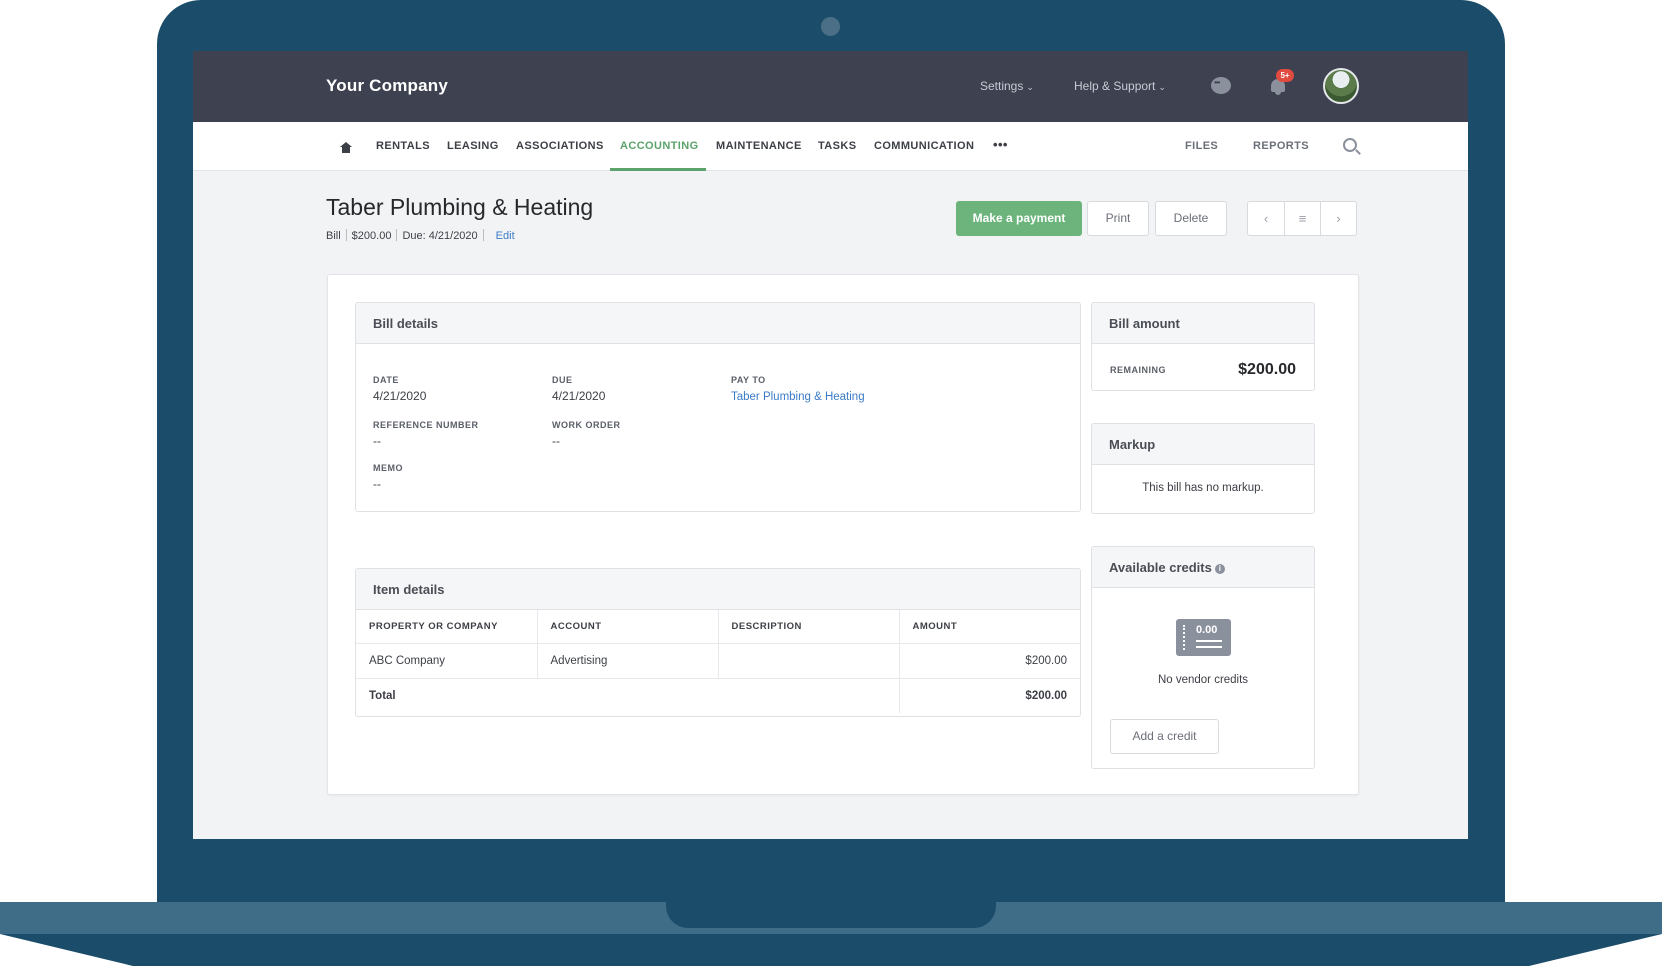 The image size is (1662, 966). What do you see at coordinates (377, 441) in the screenshot?
I see `reference-number-value: --` at bounding box center [377, 441].